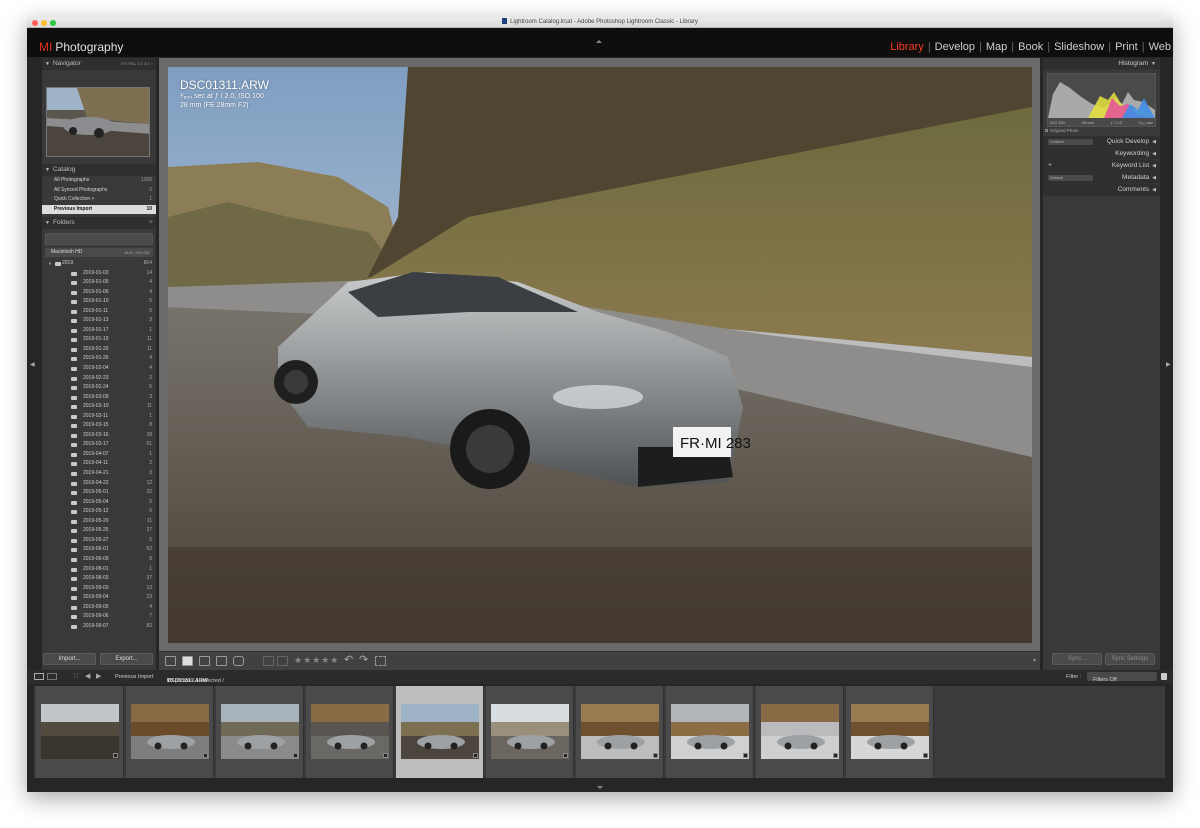 The height and width of the screenshot is (828, 1200). I want to click on grid-icon: ∷, so click(76, 676).